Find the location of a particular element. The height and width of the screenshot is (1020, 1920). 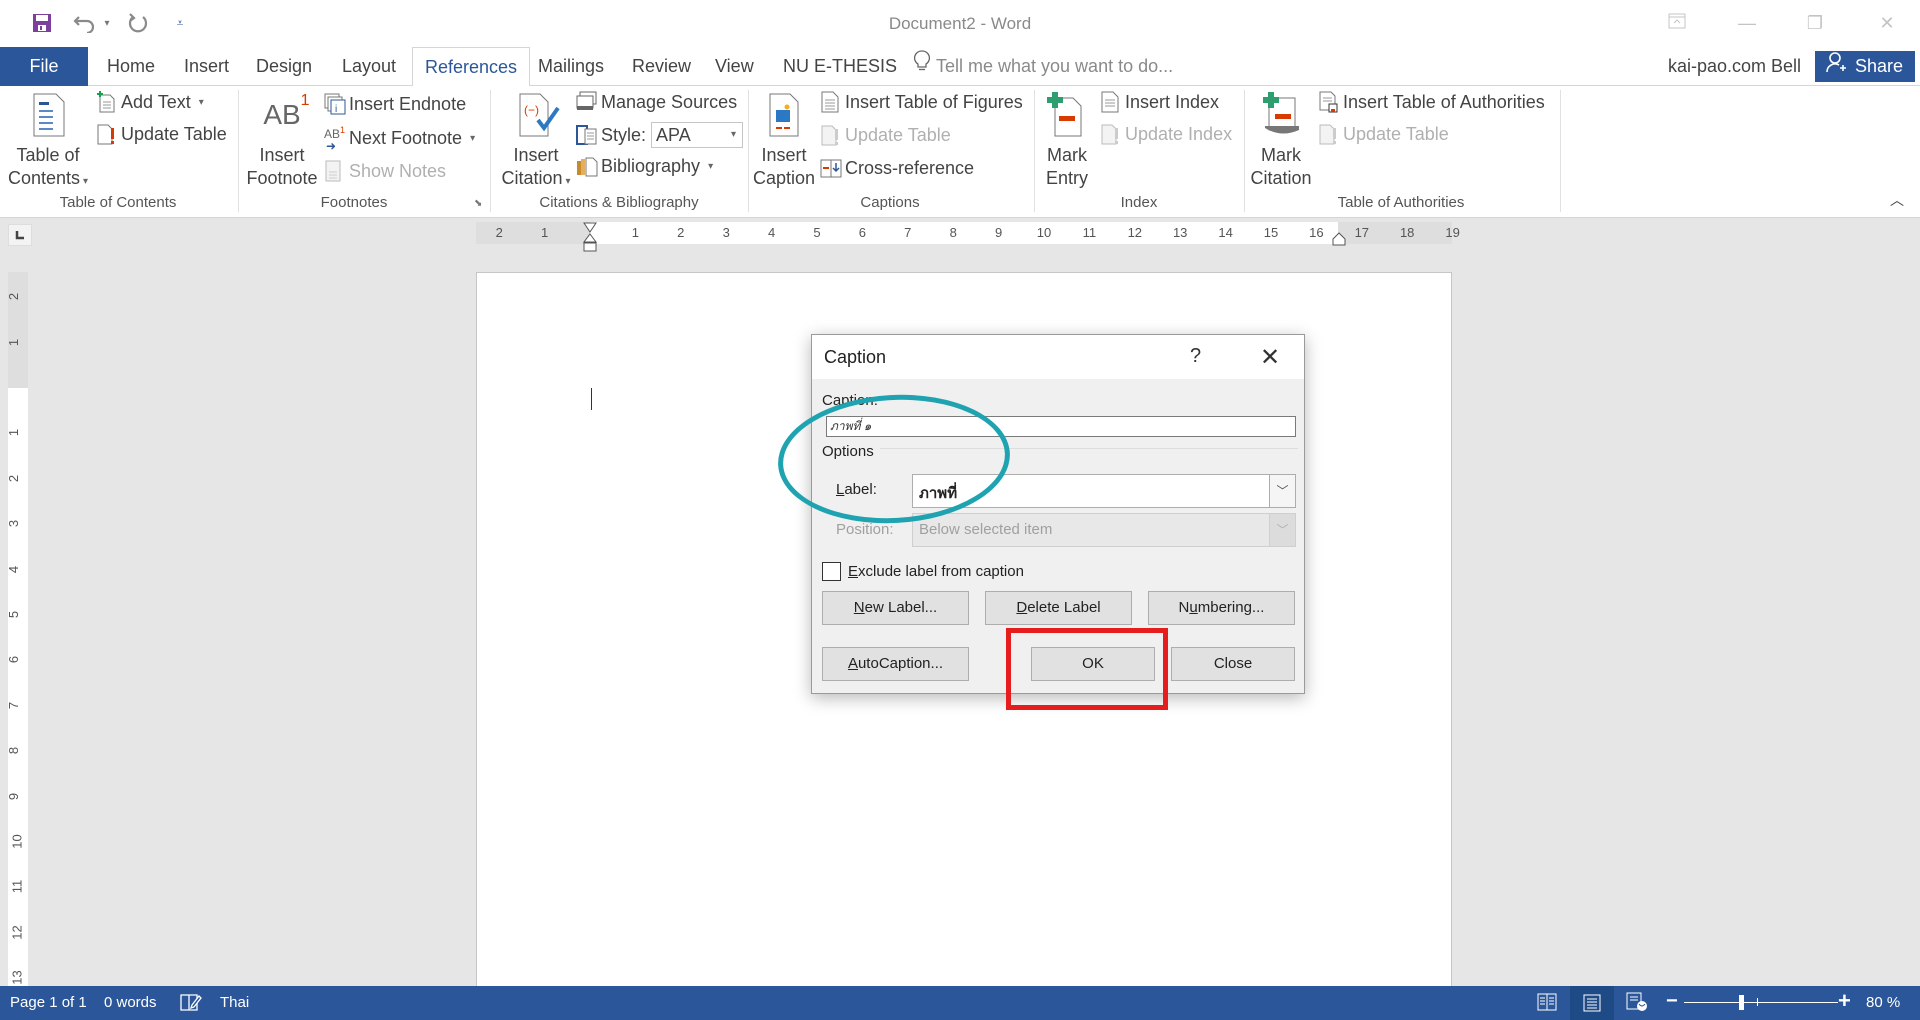

position-field-label: Position: is located at coordinates (865, 529).